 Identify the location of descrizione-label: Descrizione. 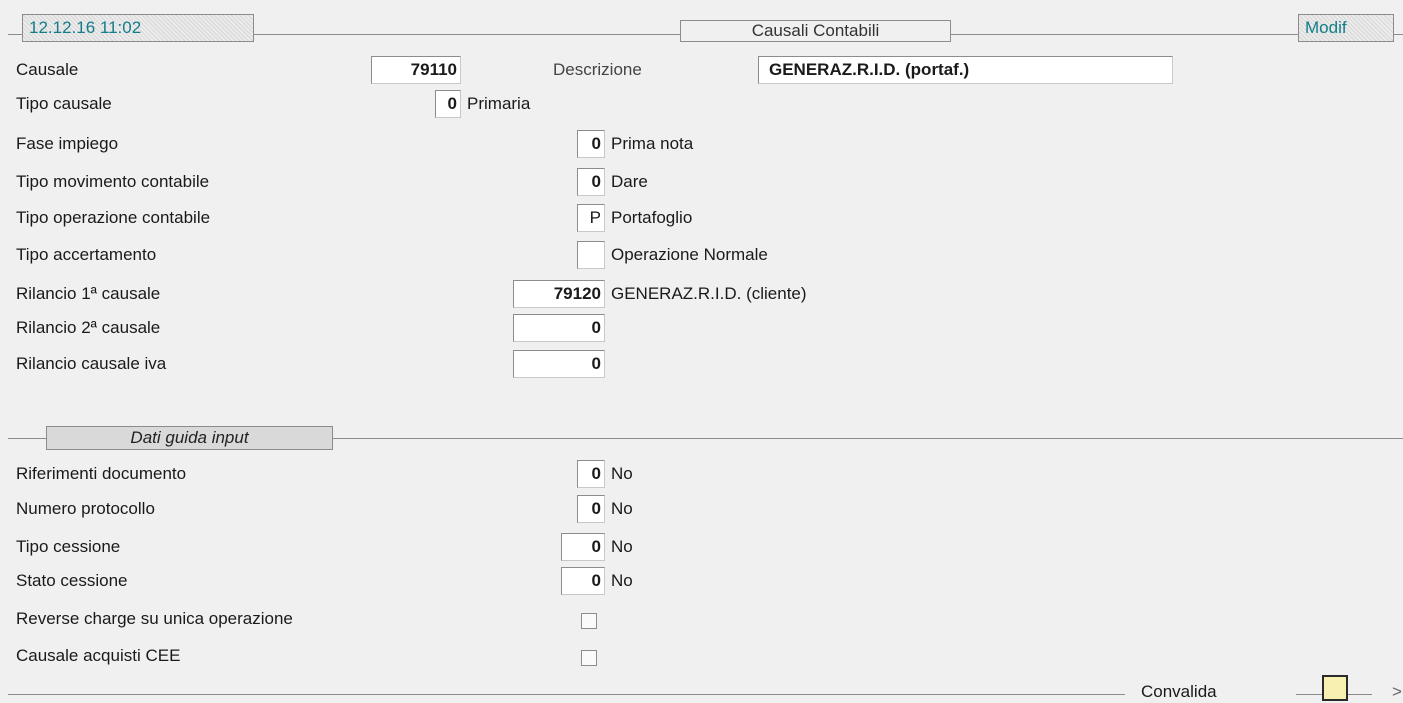
(597, 69).